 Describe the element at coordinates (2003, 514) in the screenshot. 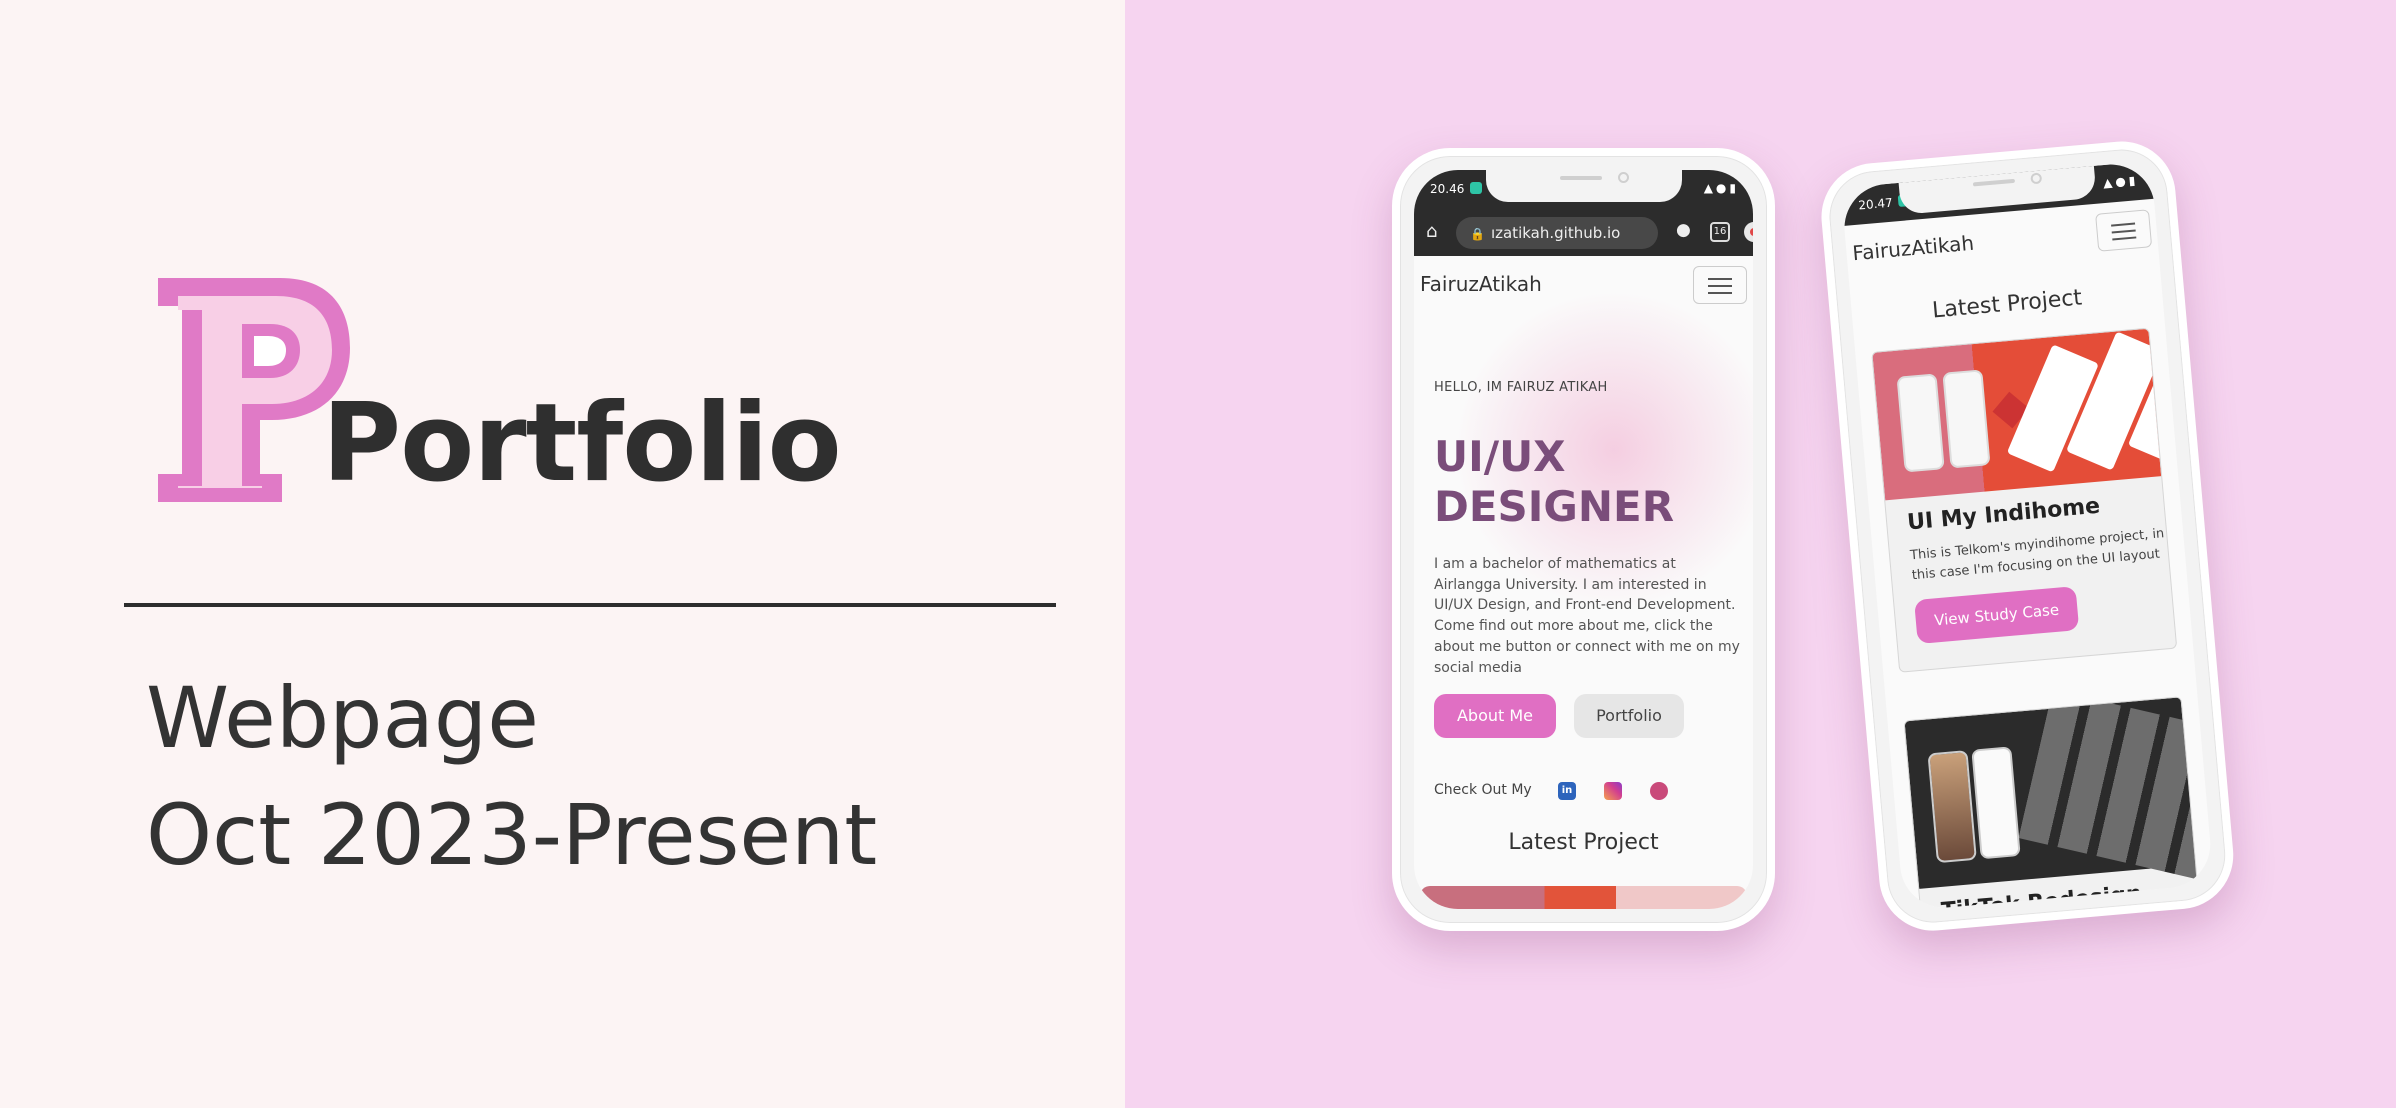

I see `project-title: UI My Indihome` at that location.